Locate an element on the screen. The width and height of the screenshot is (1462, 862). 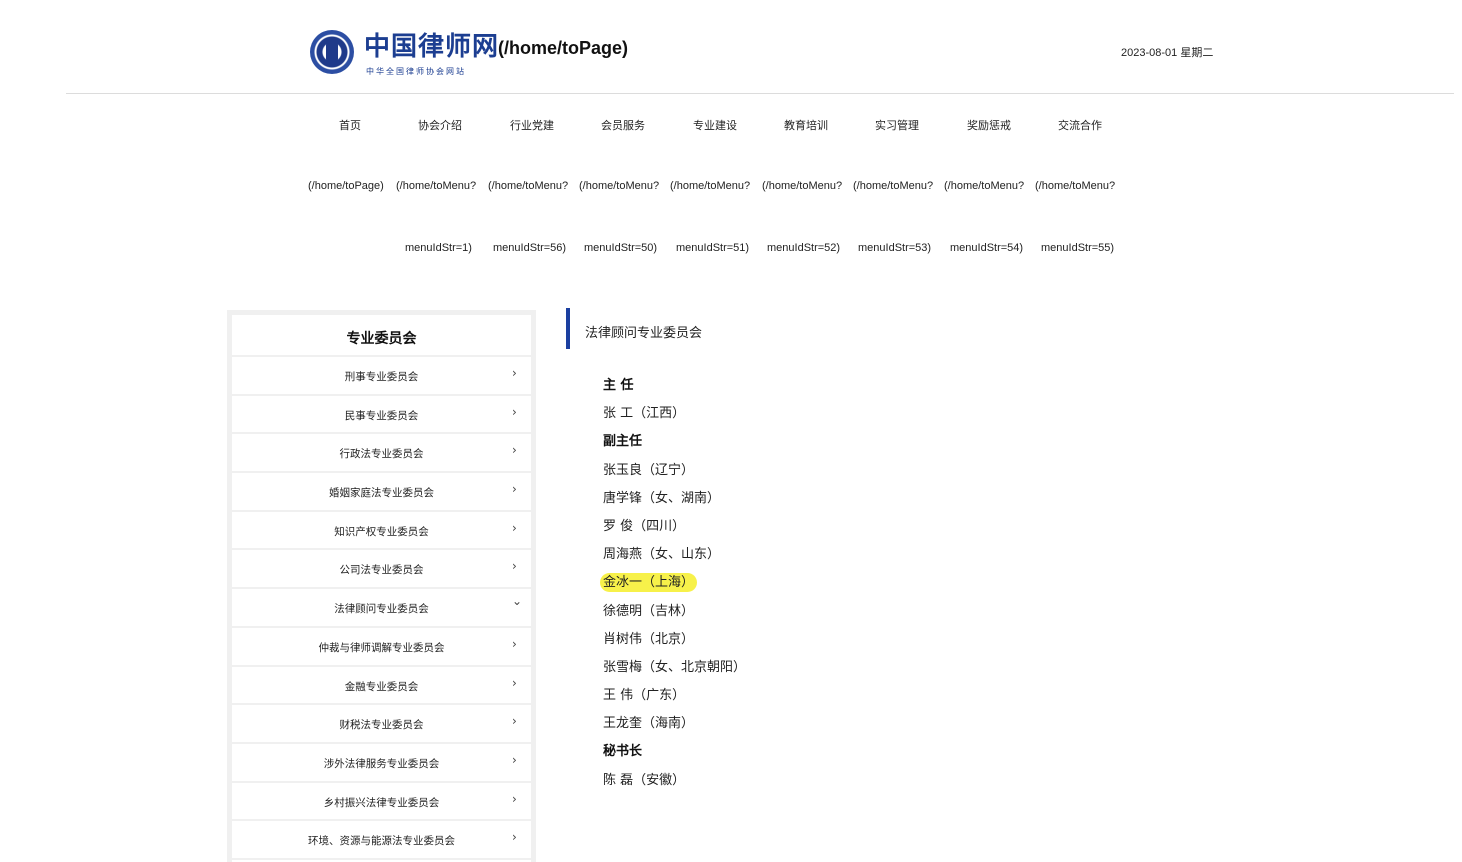
nav-param: menuIdStr=1) is located at coordinates (438, 248).